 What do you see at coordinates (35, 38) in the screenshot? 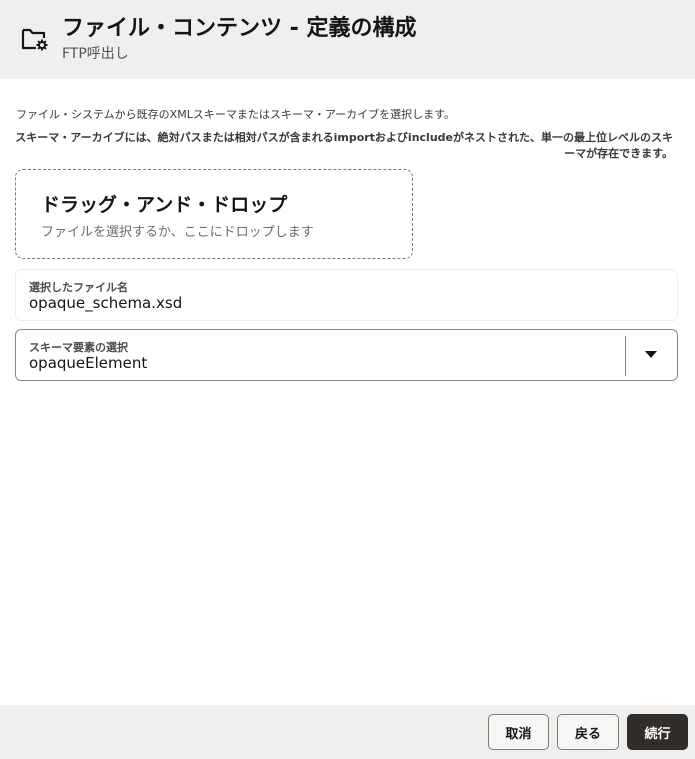
I see `folder-gear-icon` at bounding box center [35, 38].